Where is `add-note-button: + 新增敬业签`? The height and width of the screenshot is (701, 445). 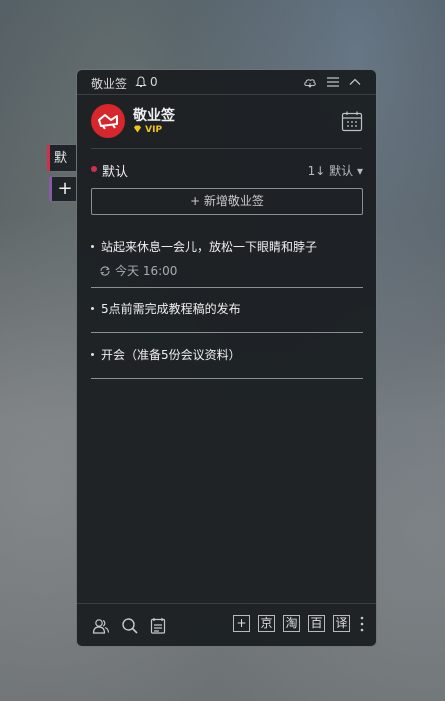
add-note-button: + 新增敬业签 is located at coordinates (227, 201).